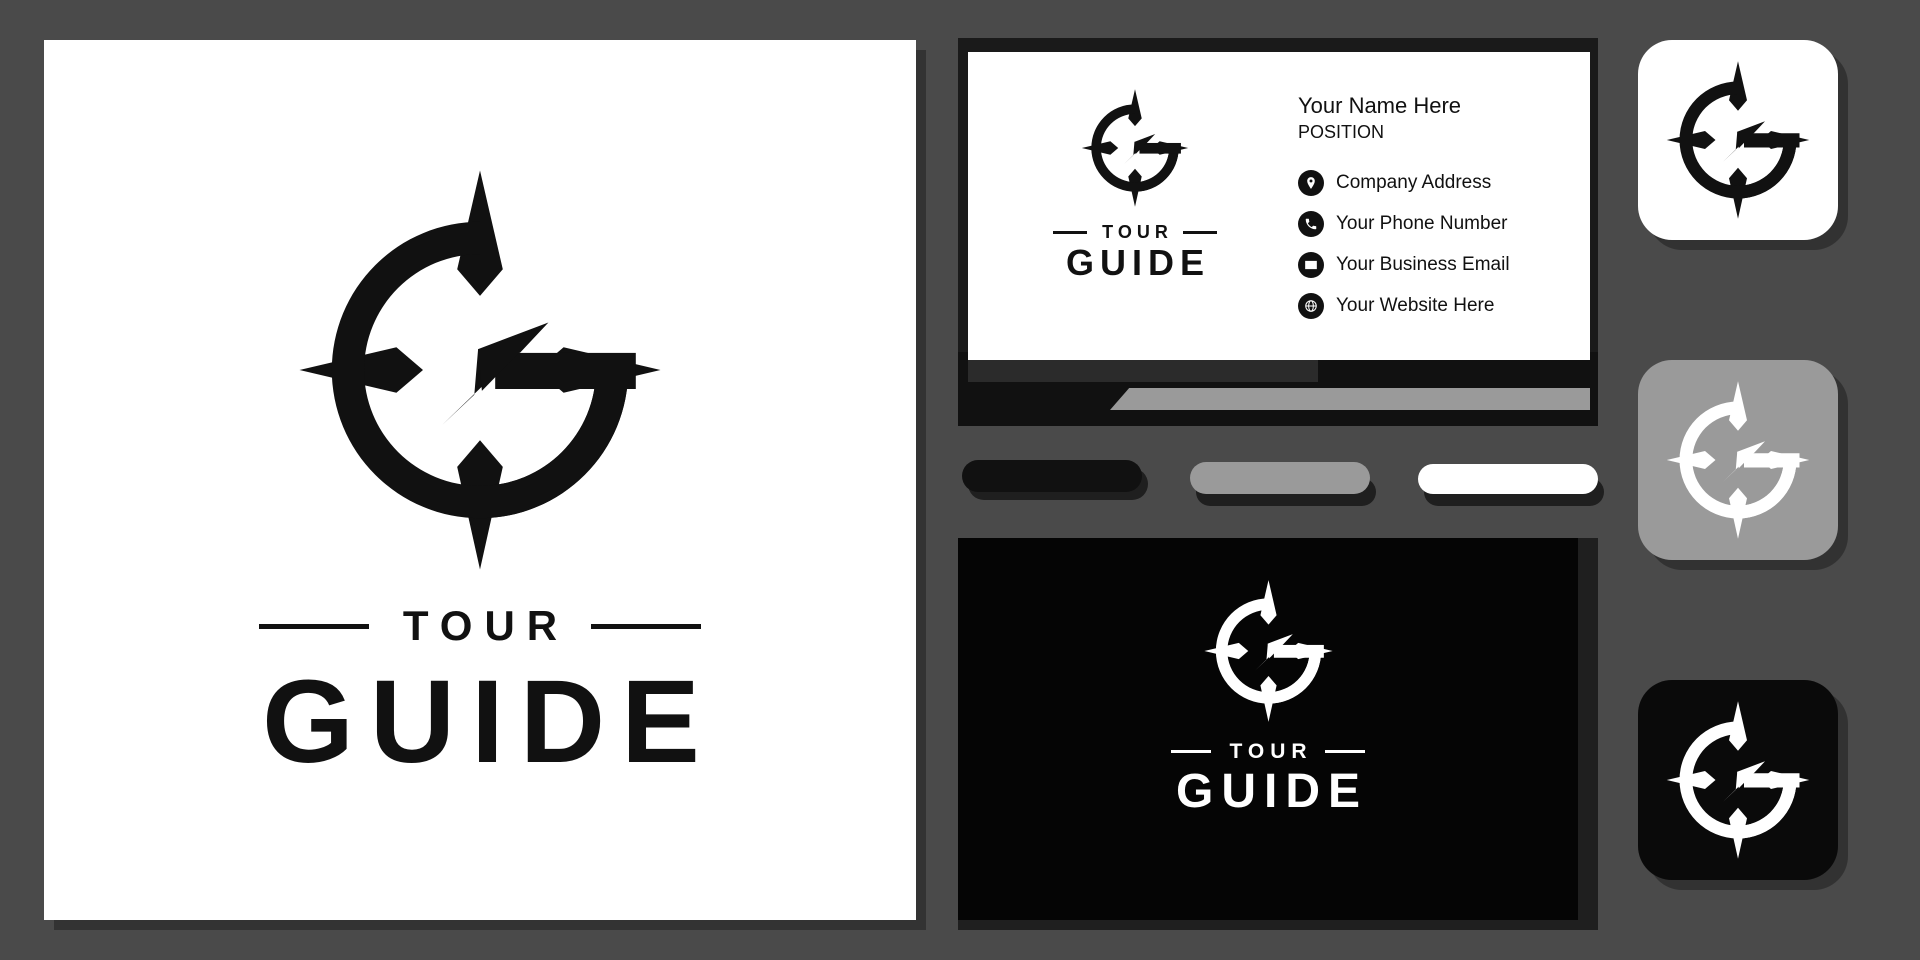 This screenshot has height=960, width=1920. Describe the element at coordinates (1423, 265) in the screenshot. I see `contact-text-email: Your Business Email` at that location.